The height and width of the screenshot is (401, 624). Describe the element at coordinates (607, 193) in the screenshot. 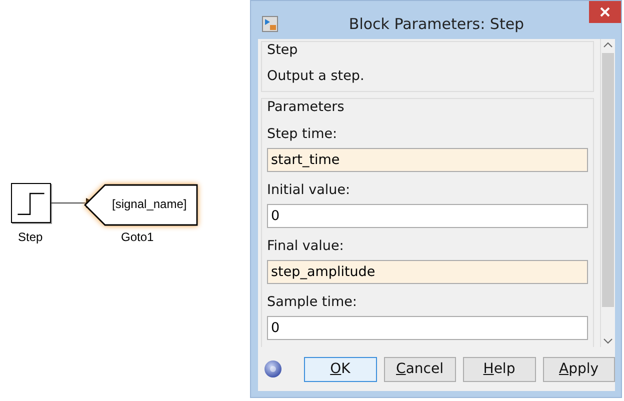

I see `scrollbar` at that location.